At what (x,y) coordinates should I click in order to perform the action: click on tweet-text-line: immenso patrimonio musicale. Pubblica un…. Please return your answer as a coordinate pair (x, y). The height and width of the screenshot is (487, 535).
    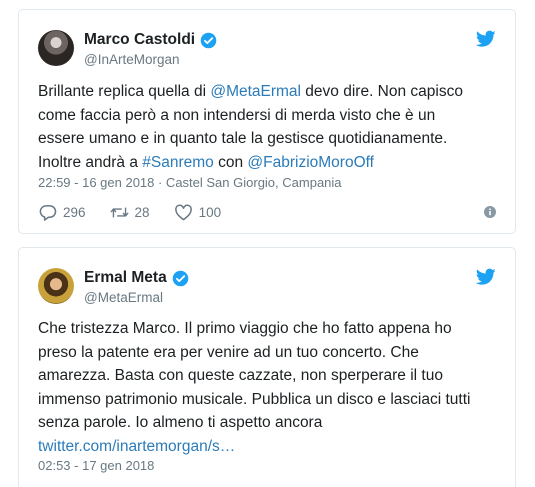
    Looking at the image, I should click on (254, 399).